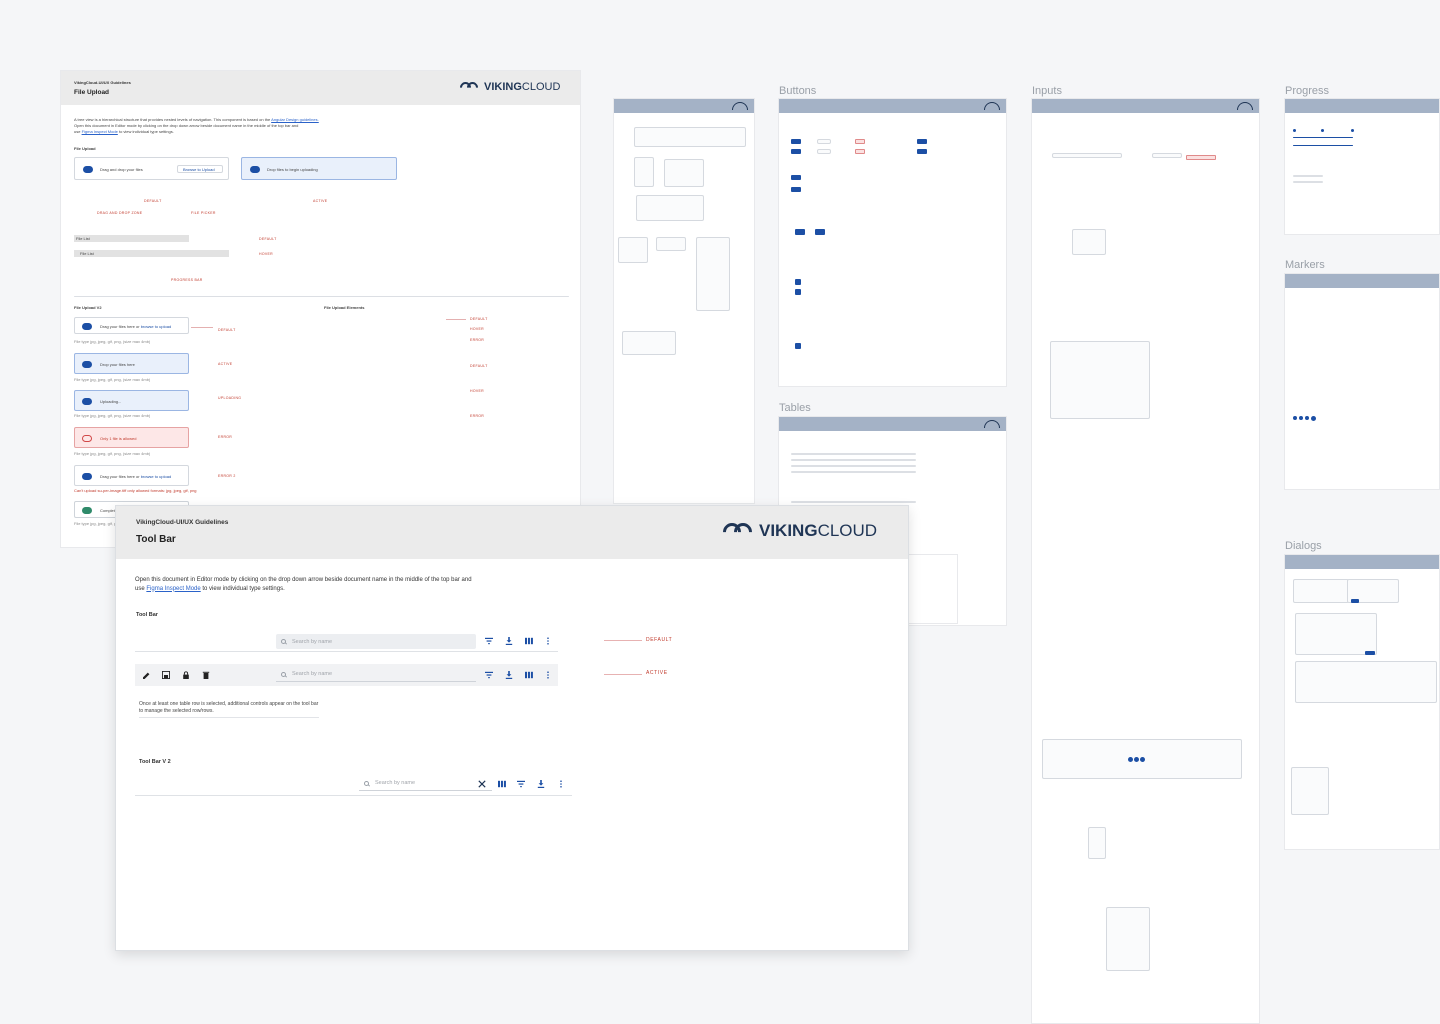 This screenshot has height=1024, width=1440. Describe the element at coordinates (684, 301) in the screenshot. I see `board-navigation` at that location.